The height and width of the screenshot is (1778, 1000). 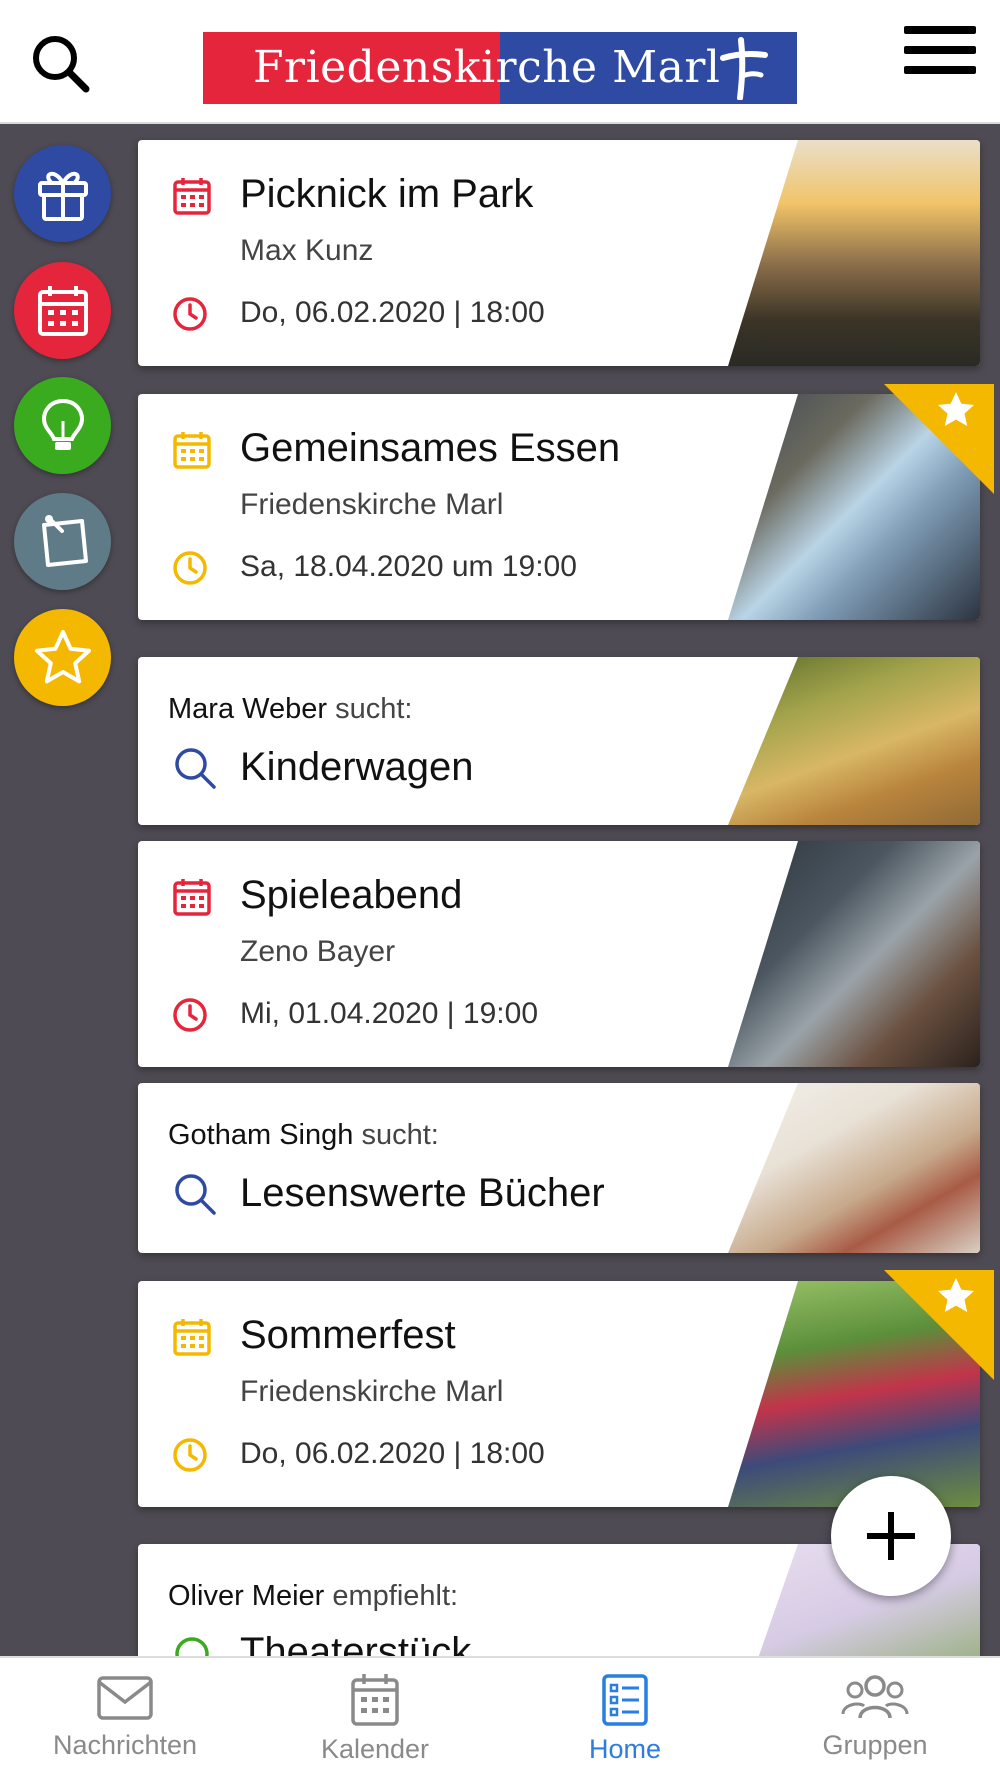 I want to click on lightbulb-icon, so click(x=62, y=424).